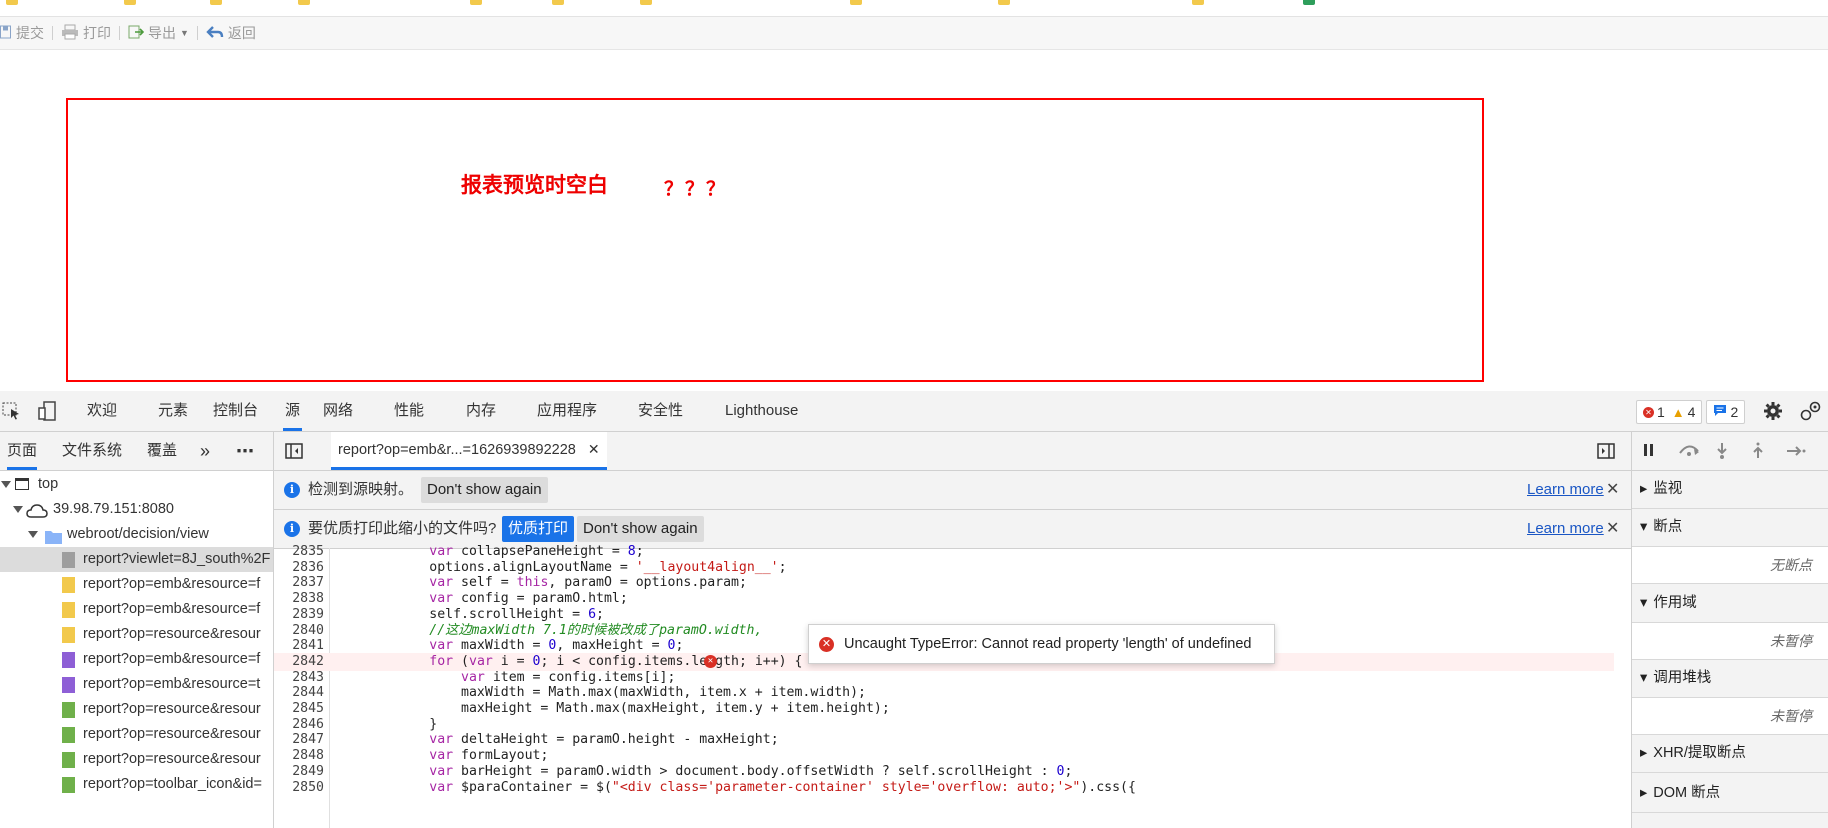 Image resolution: width=1828 pixels, height=828 pixels. Describe the element at coordinates (696, 189) in the screenshot. I see `report-question-marks: ？？？` at that location.